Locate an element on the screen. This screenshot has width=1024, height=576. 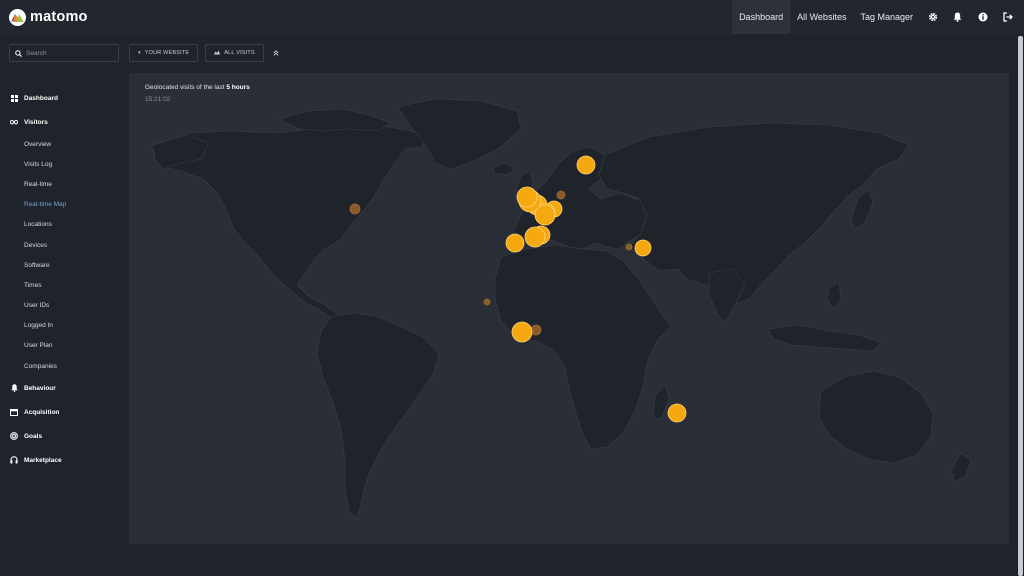
search-input is located at coordinates (71, 53).